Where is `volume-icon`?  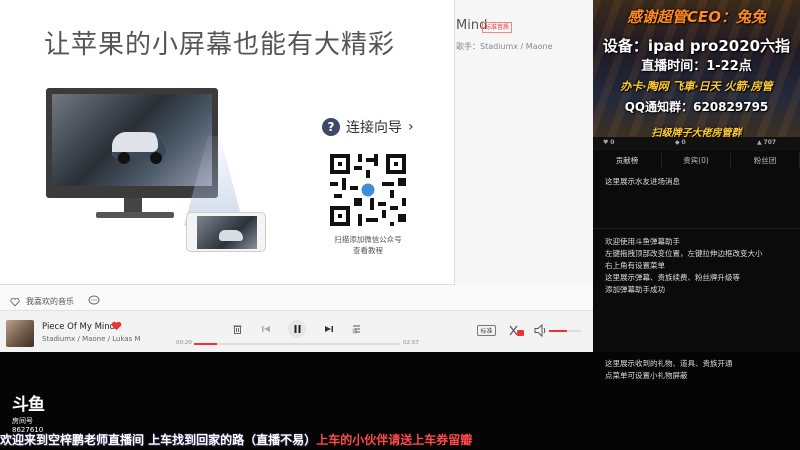 volume-icon is located at coordinates (540, 330).